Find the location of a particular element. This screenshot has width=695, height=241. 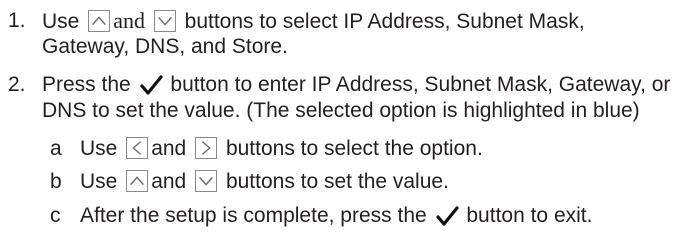

subitem-a-use-text: Use is located at coordinates (99, 148).